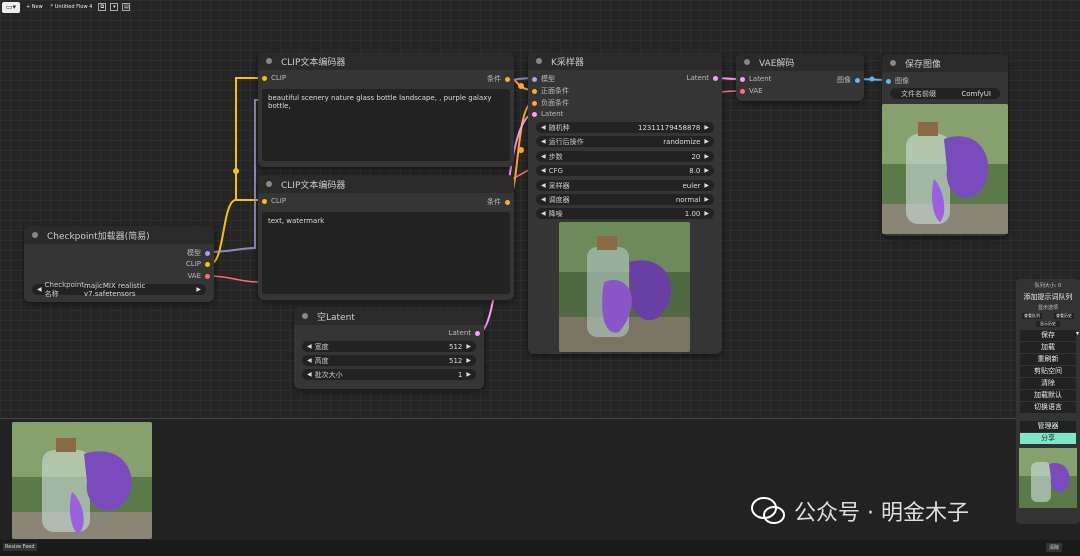 The width and height of the screenshot is (1080, 556). I want to click on feed-image, so click(82, 480).